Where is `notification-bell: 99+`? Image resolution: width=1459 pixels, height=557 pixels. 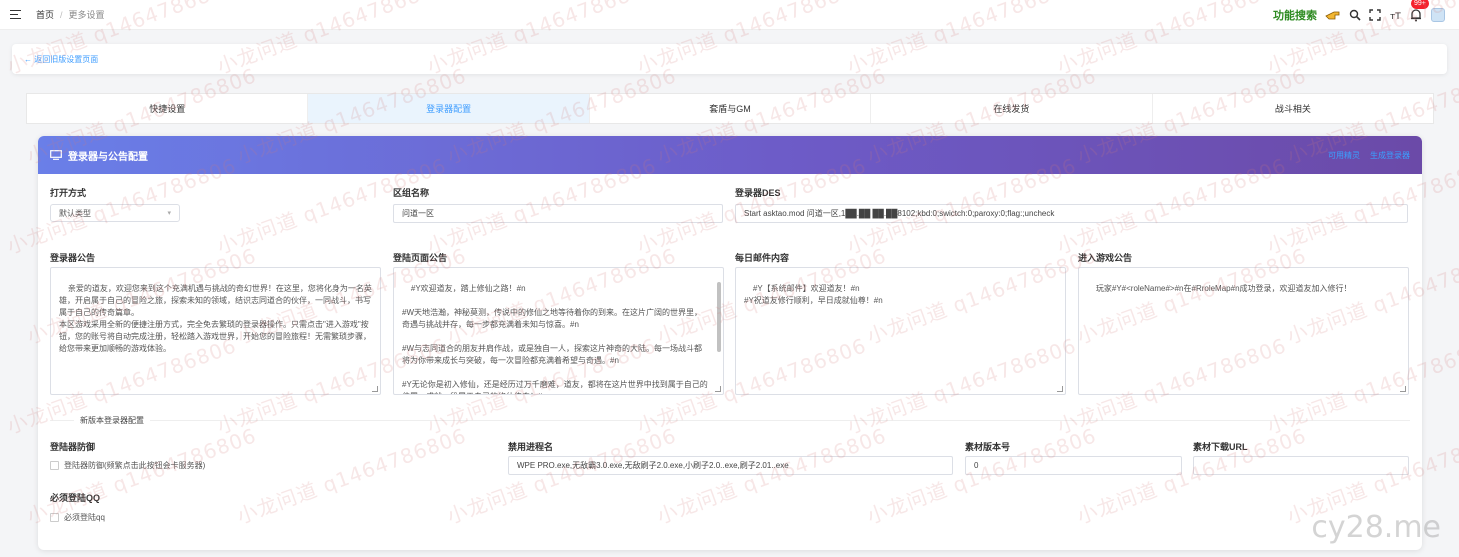 notification-bell: 99+ is located at coordinates (1419, 11).